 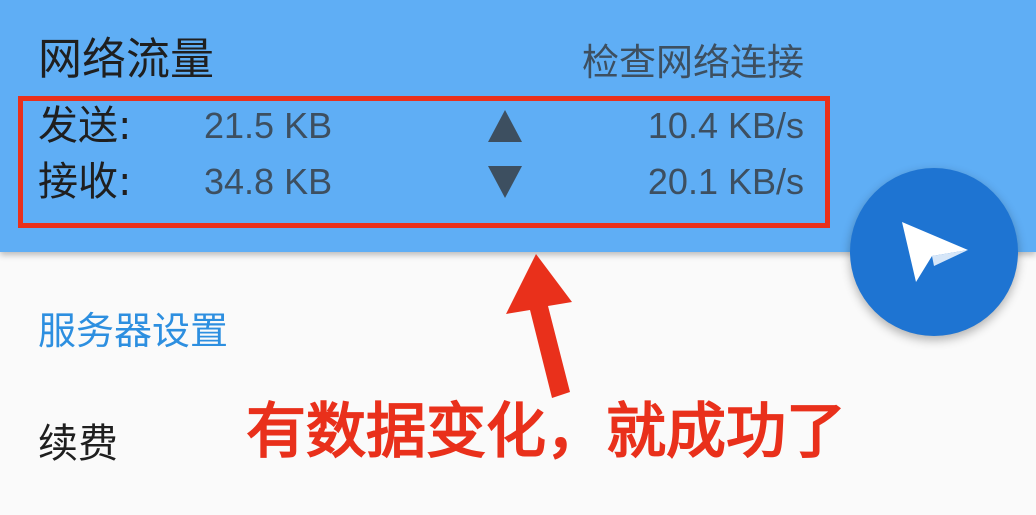 I want to click on paper-plane-icon, so click(x=935, y=252).